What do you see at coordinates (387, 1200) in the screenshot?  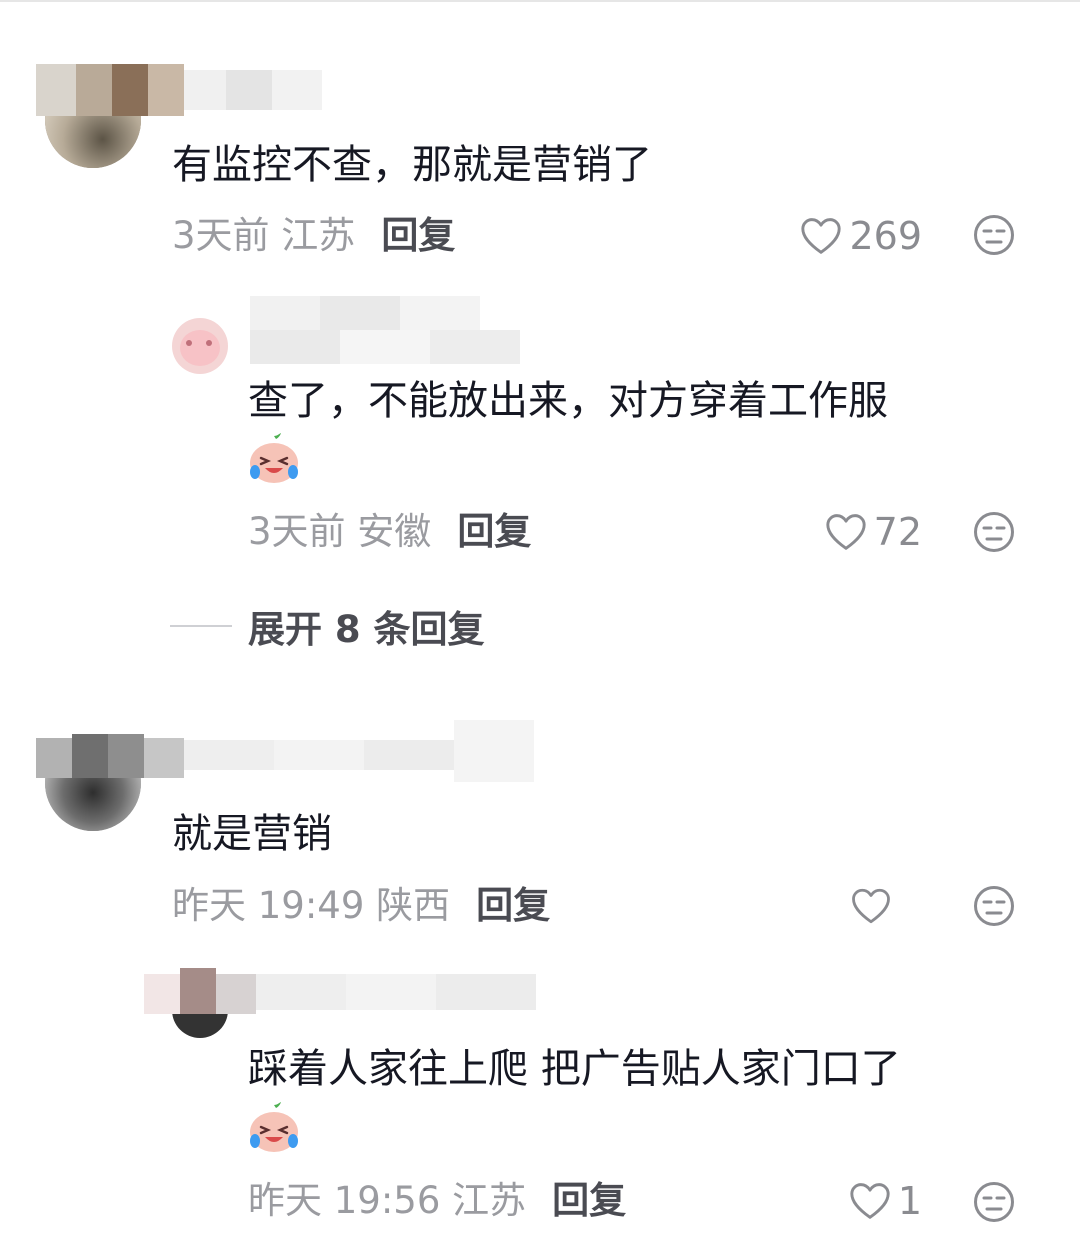 I see `reply-time-location: 昨天 19:56 江苏` at bounding box center [387, 1200].